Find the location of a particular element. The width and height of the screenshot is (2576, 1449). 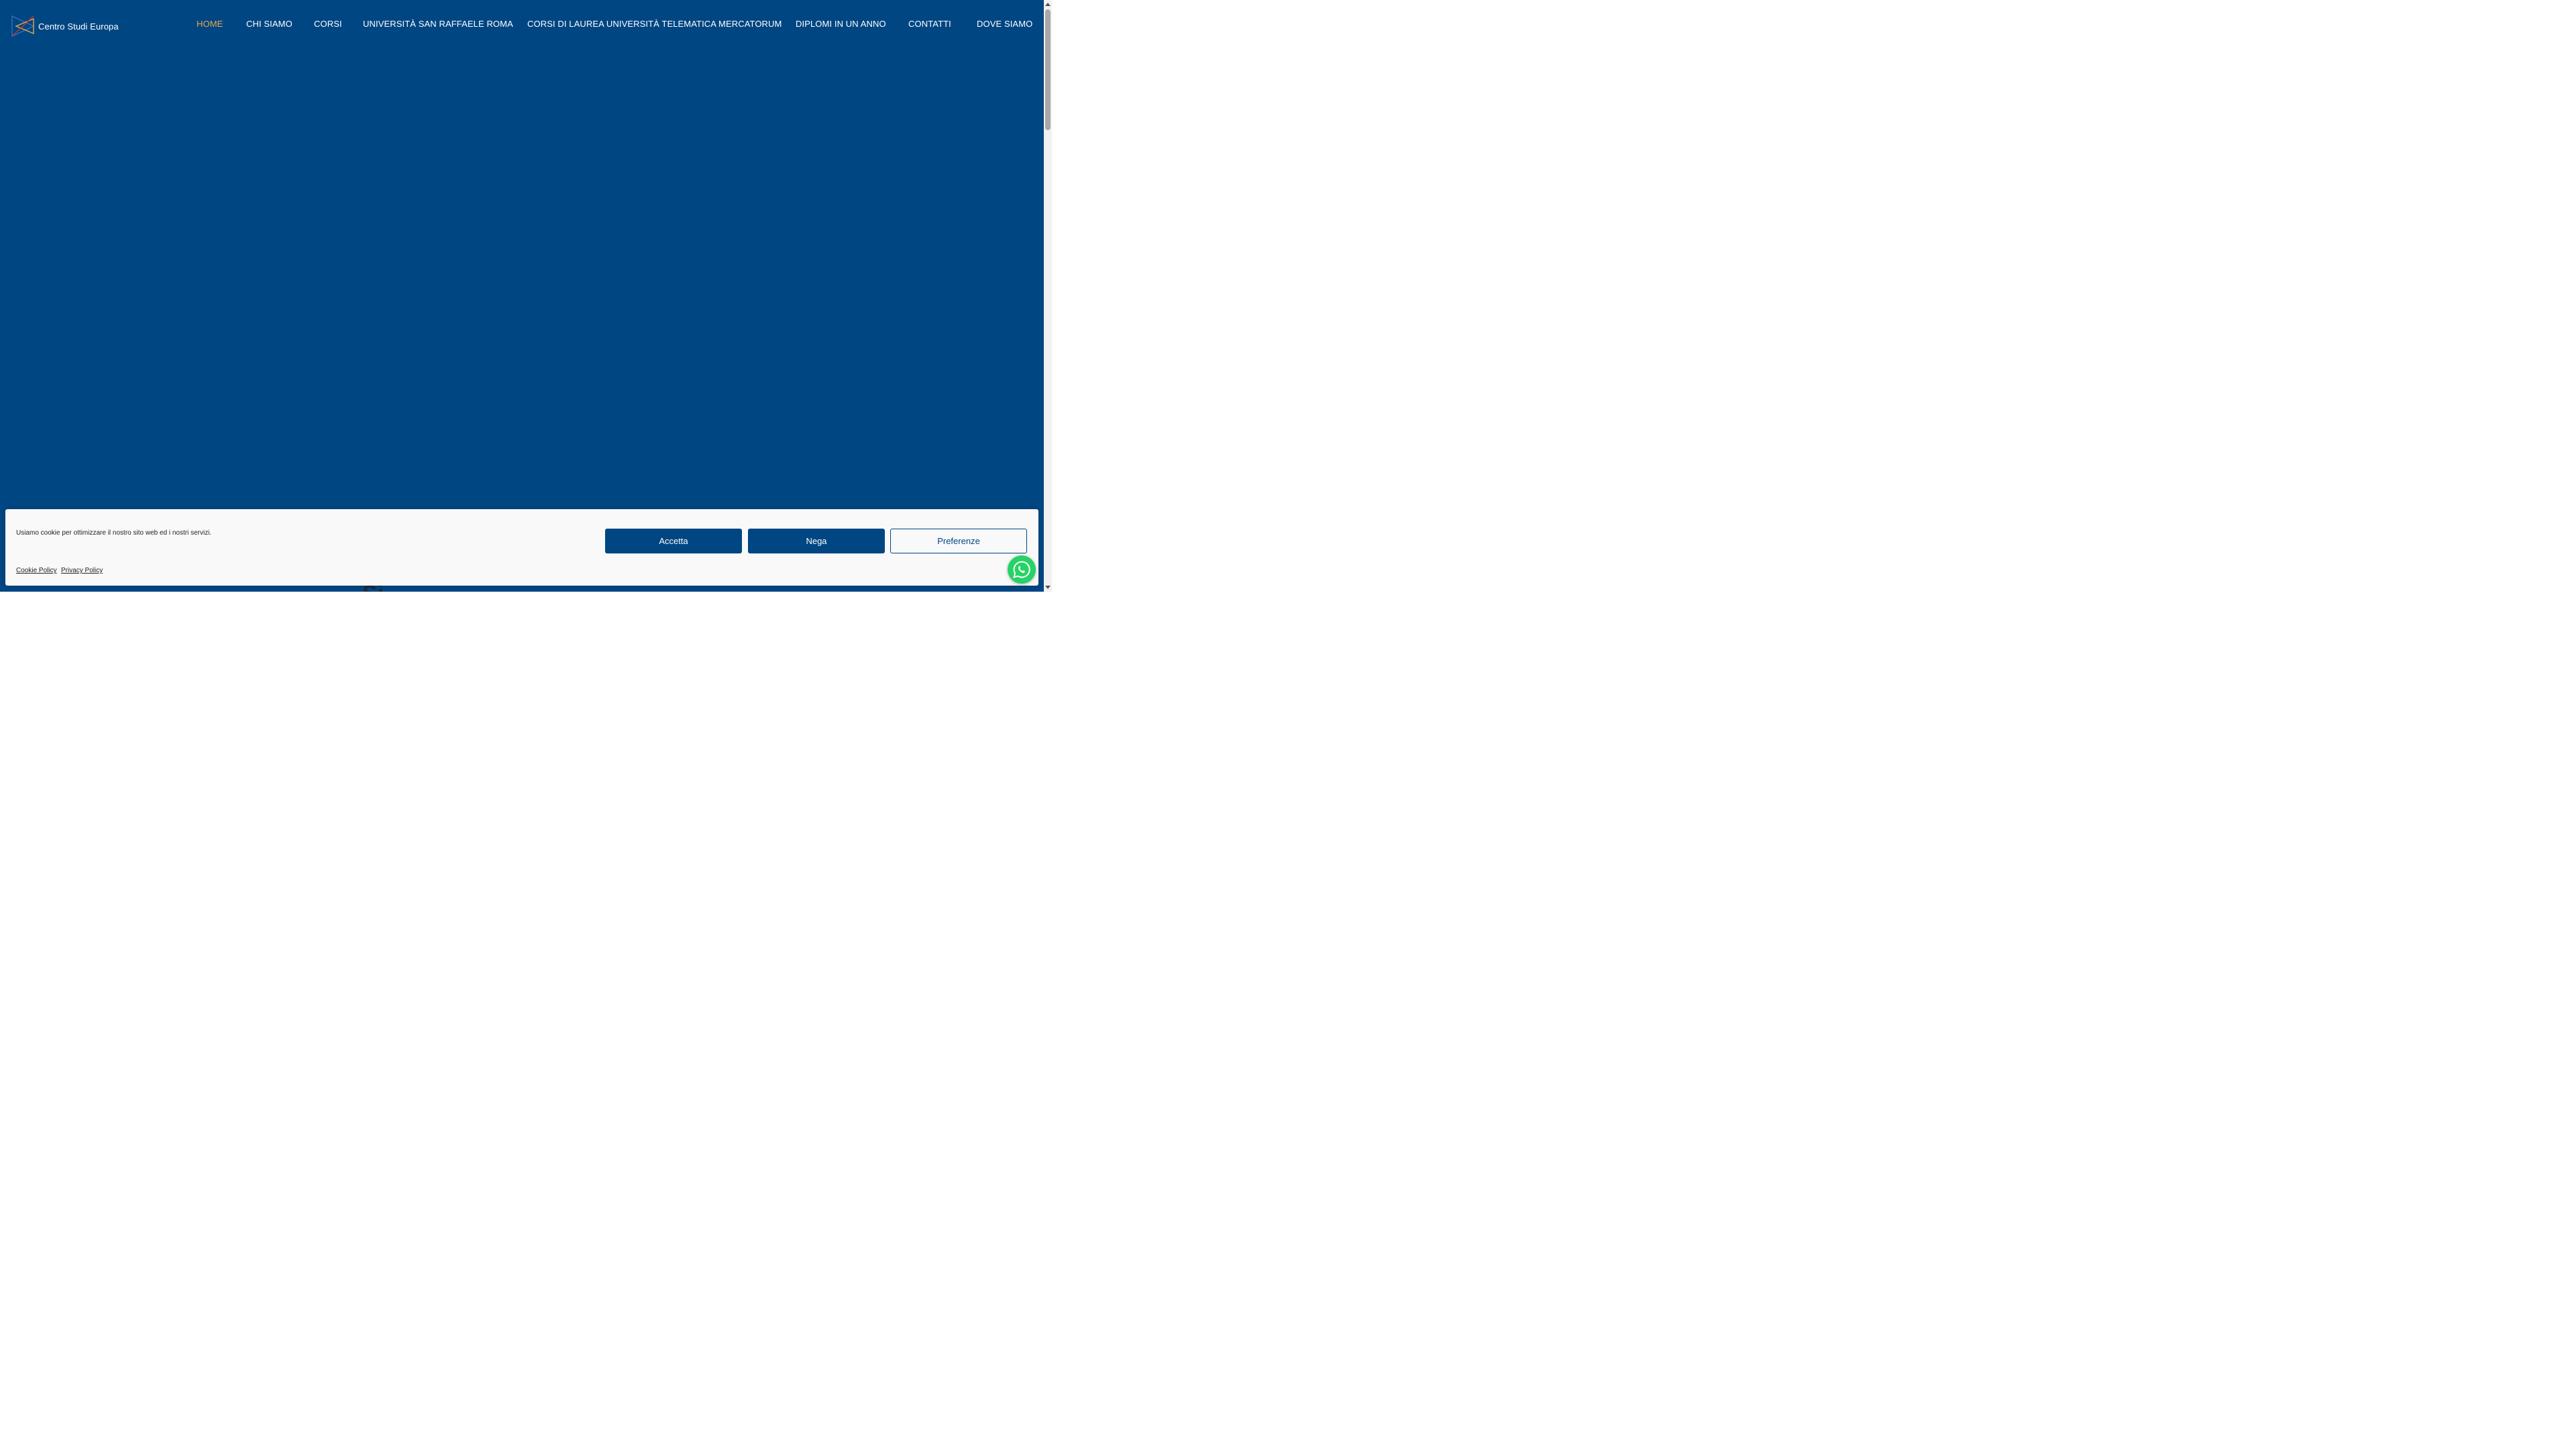

cookie-policy-link: Cookie Policy is located at coordinates (36, 570).